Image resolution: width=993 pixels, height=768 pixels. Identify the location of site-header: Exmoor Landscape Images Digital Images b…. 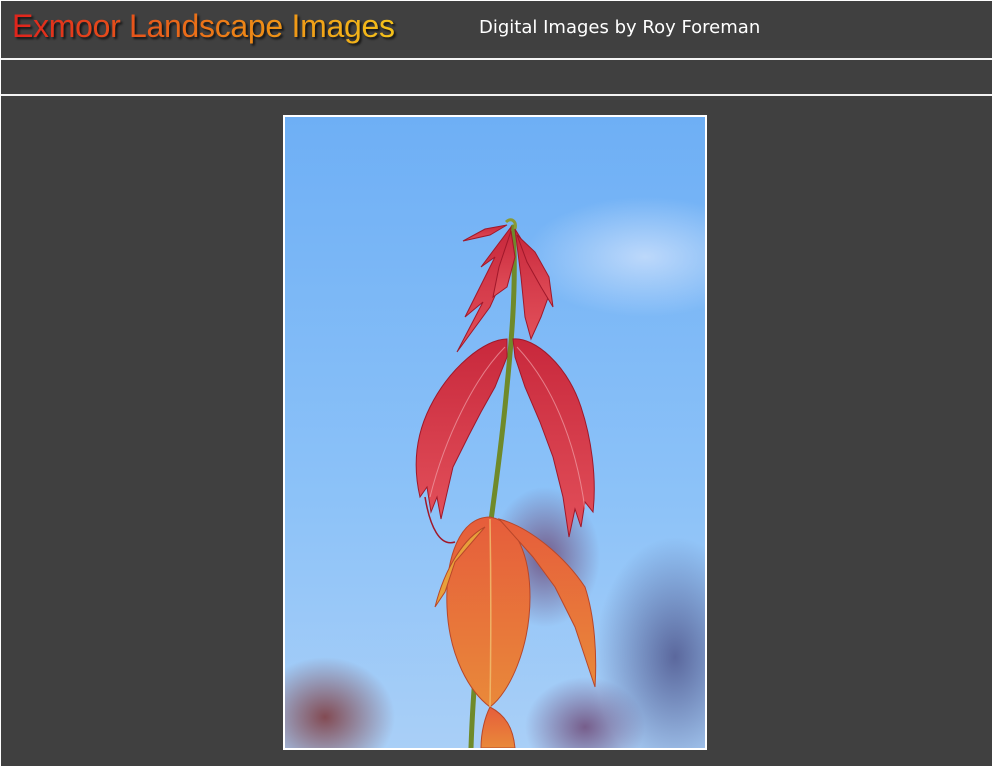
(496, 29).